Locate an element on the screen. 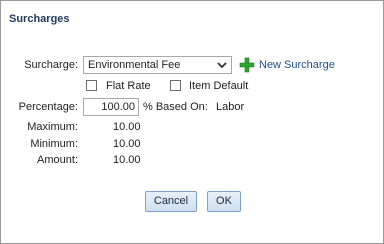 This screenshot has height=244, width=384. surcharge-select: Environmental Fee is located at coordinates (157, 65).